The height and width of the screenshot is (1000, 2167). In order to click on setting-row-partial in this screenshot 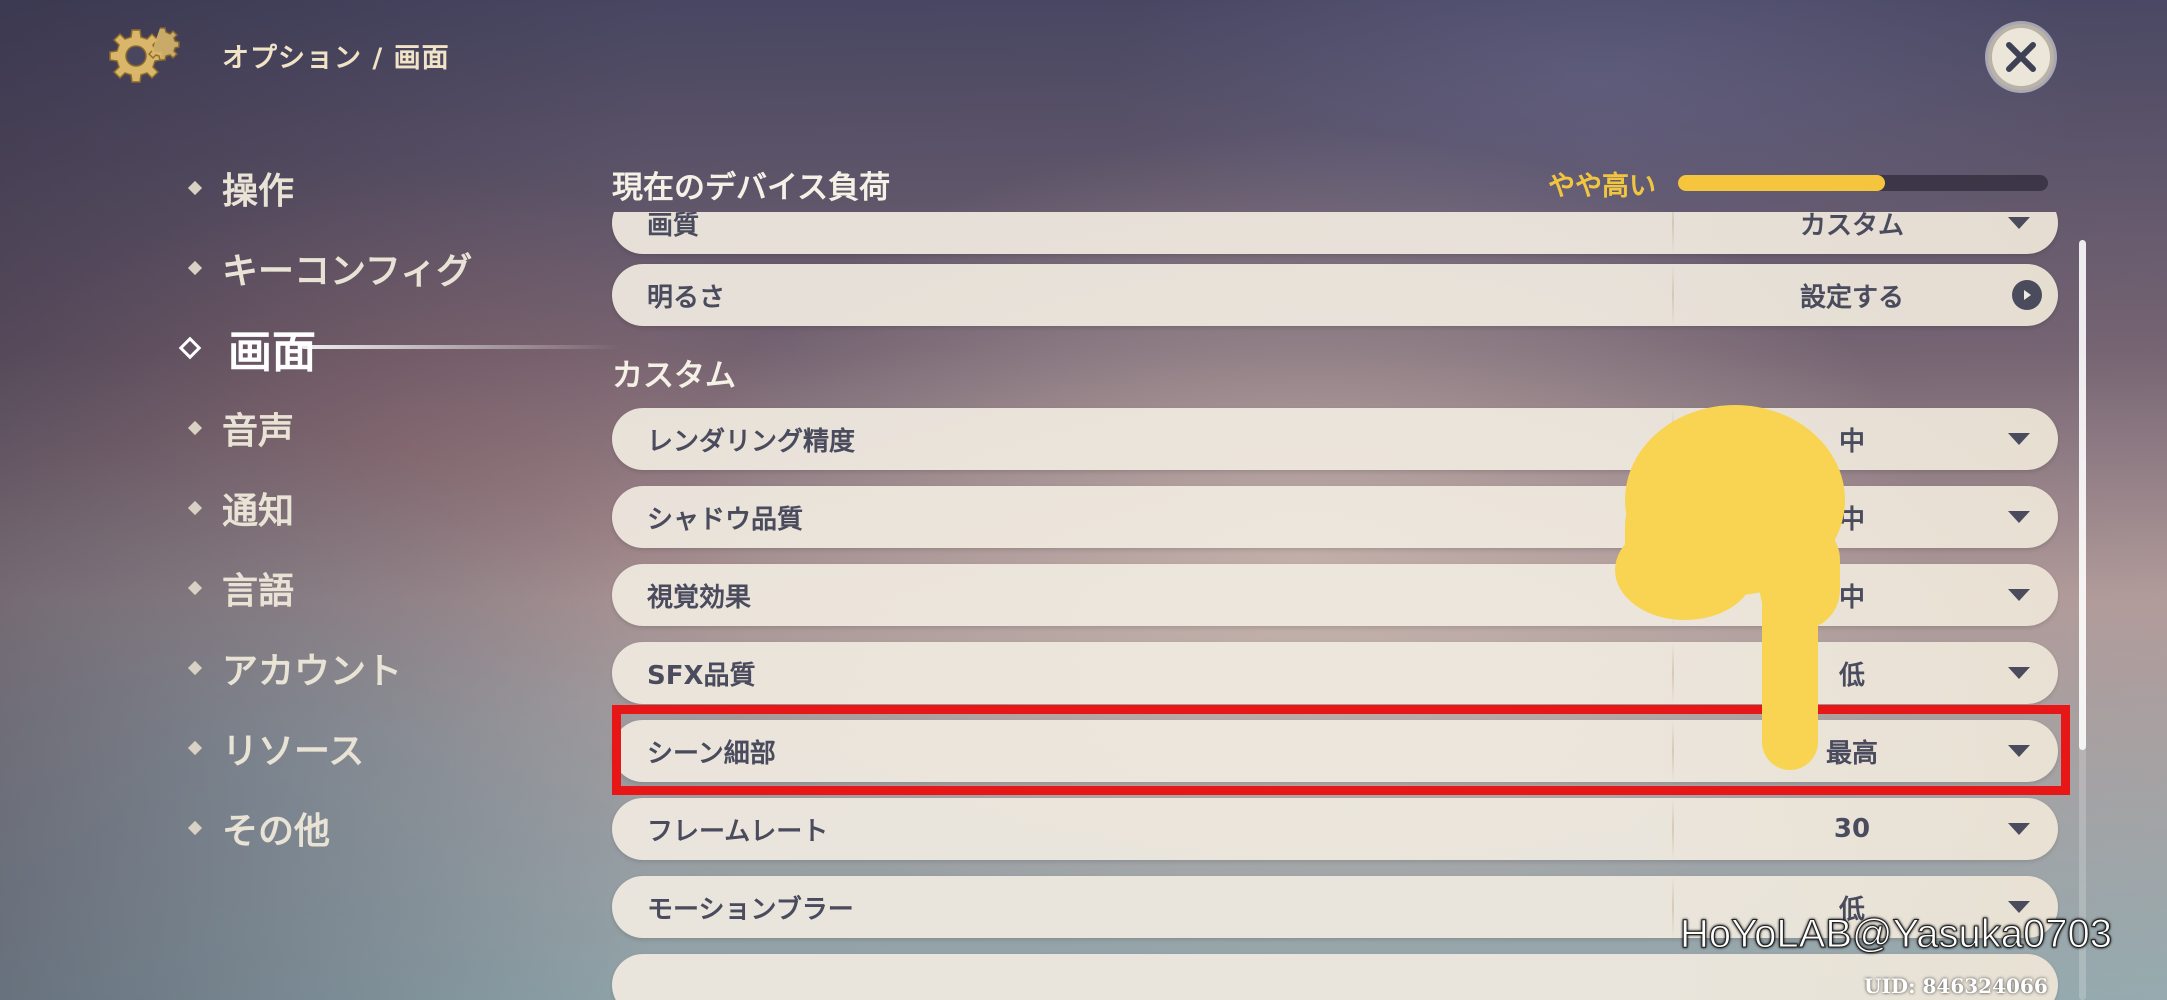, I will do `click(1335, 977)`.